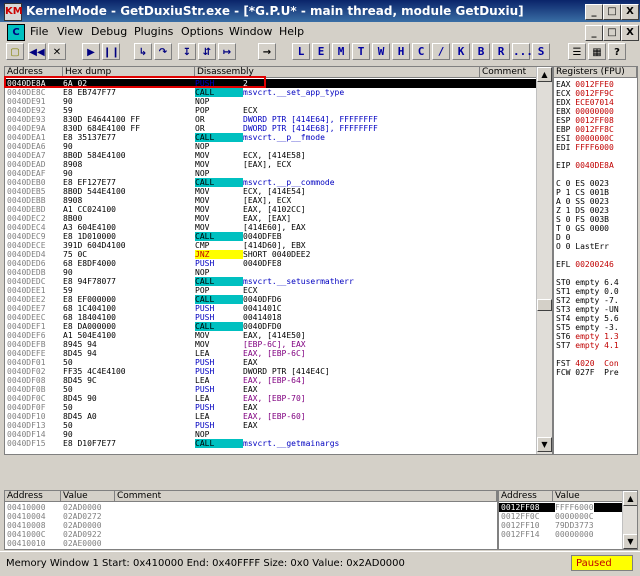 This screenshot has width=640, height=576. What do you see at coordinates (88, 496) in the screenshot?
I see `dump-value-header: Value` at bounding box center [88, 496].